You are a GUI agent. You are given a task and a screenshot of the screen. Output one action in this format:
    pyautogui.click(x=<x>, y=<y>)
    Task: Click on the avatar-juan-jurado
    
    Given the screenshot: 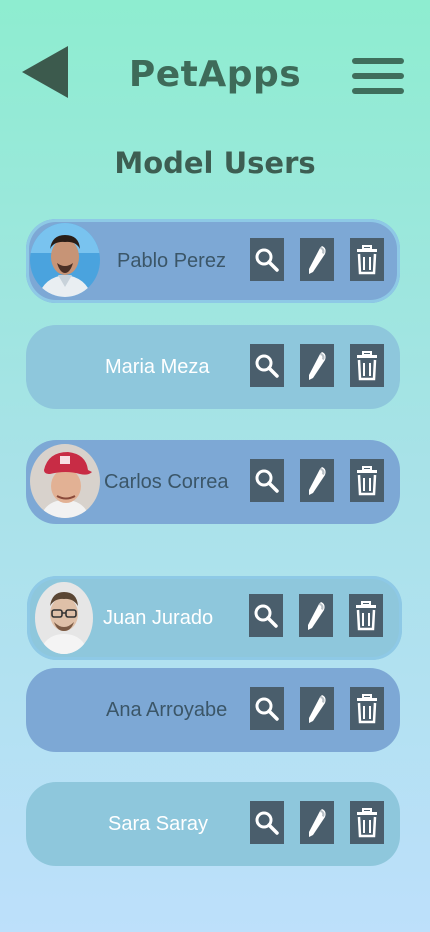 What is the action you would take?
    pyautogui.click(x=64, y=618)
    